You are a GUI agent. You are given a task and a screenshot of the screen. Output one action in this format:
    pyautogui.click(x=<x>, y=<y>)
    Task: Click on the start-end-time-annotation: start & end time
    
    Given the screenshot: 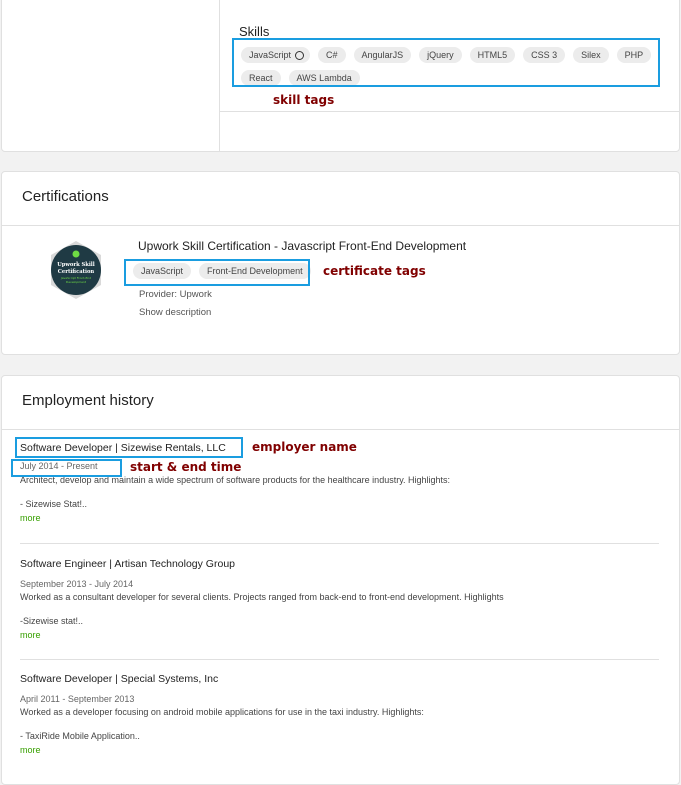 What is the action you would take?
    pyautogui.click(x=186, y=467)
    